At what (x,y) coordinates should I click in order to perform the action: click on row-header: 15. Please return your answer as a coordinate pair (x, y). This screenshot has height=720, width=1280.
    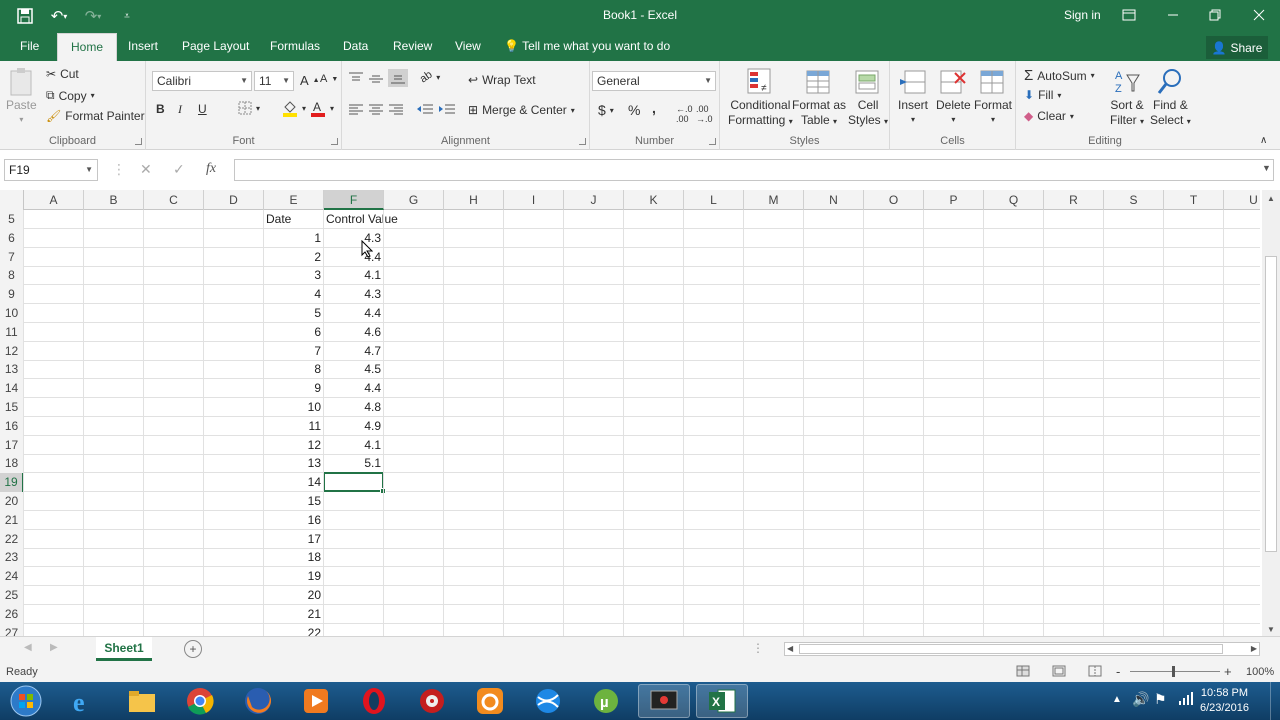
    Looking at the image, I should click on (12, 407).